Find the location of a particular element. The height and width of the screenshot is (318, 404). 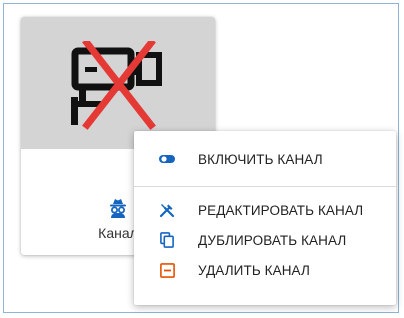

delete-icon is located at coordinates (167, 270).